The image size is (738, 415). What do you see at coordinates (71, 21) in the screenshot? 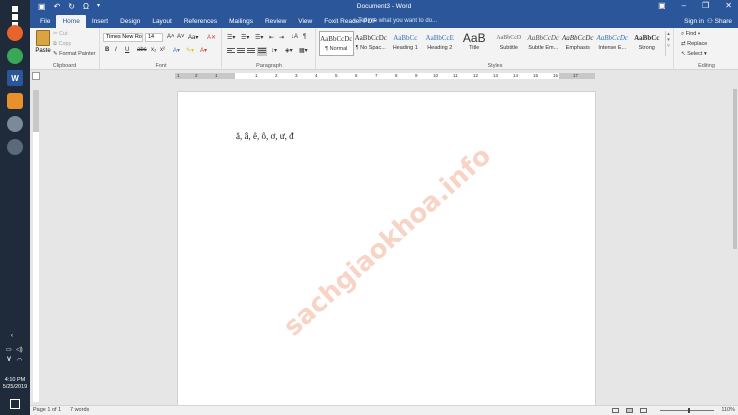
I see `tab-home: Home` at bounding box center [71, 21].